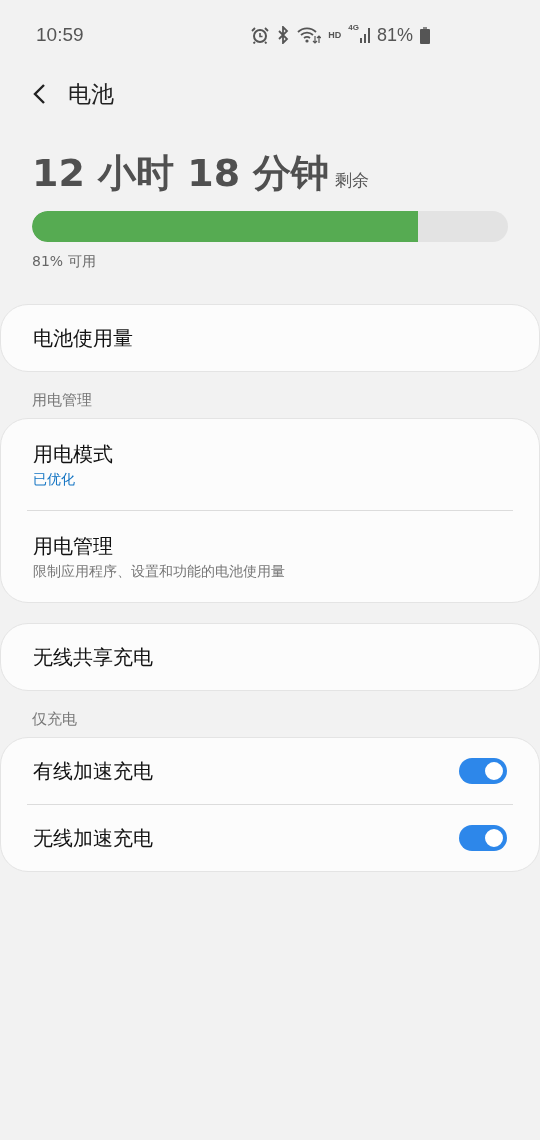  Describe the element at coordinates (60, 35) in the screenshot. I see `status-time: 10:59` at that location.